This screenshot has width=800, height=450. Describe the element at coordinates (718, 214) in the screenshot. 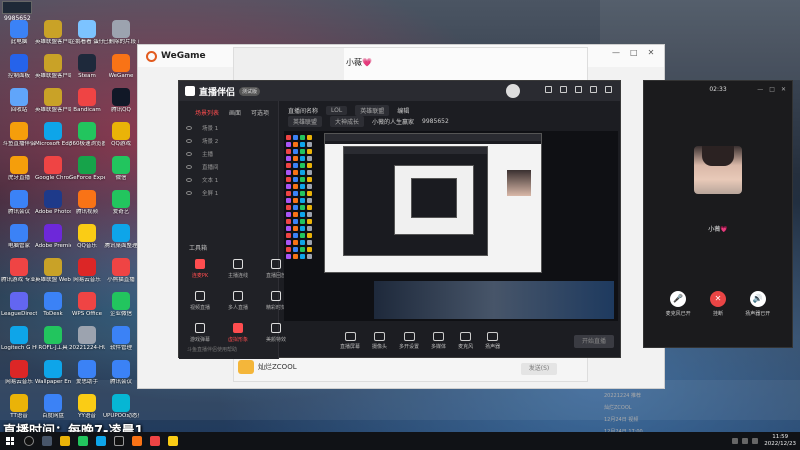

I see `video-call-window: 02:33 — □ ✕ 小薇💗 🎤 麦克风已开 ✕ 挂断 🔊 扬声器已开` at that location.